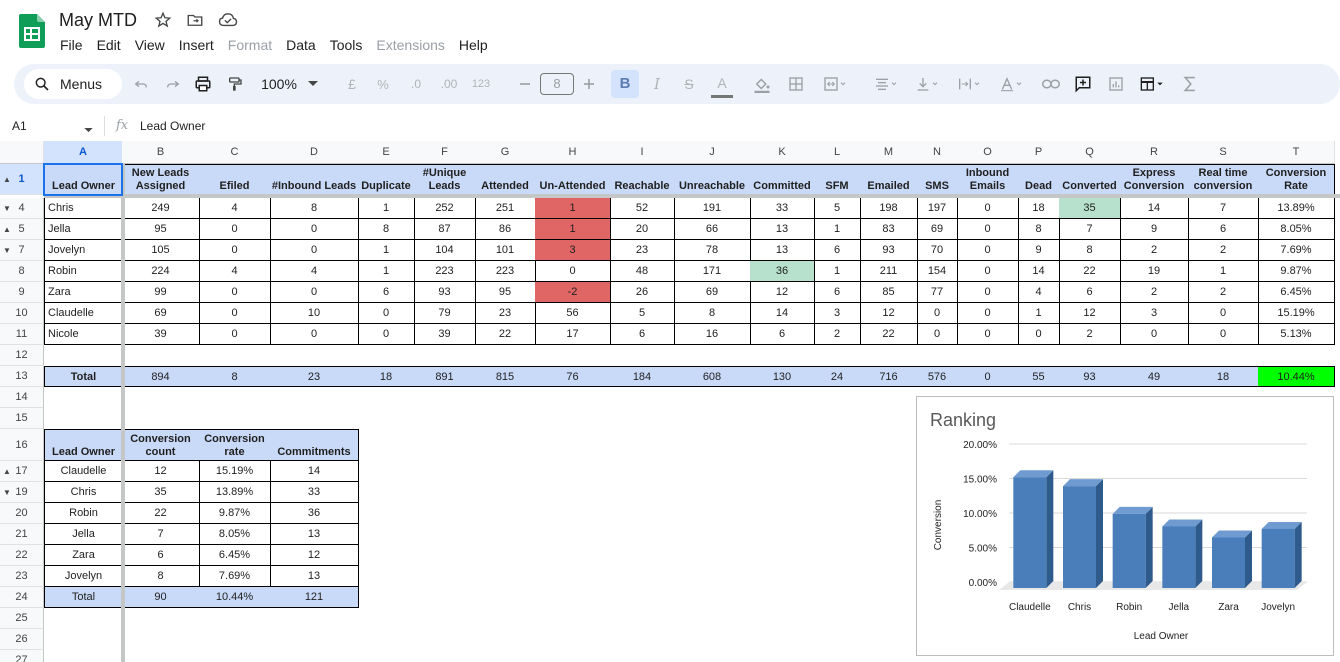 The image size is (1340, 662). Describe the element at coordinates (445, 334) in the screenshot. I see `main-table-cell: 39` at that location.